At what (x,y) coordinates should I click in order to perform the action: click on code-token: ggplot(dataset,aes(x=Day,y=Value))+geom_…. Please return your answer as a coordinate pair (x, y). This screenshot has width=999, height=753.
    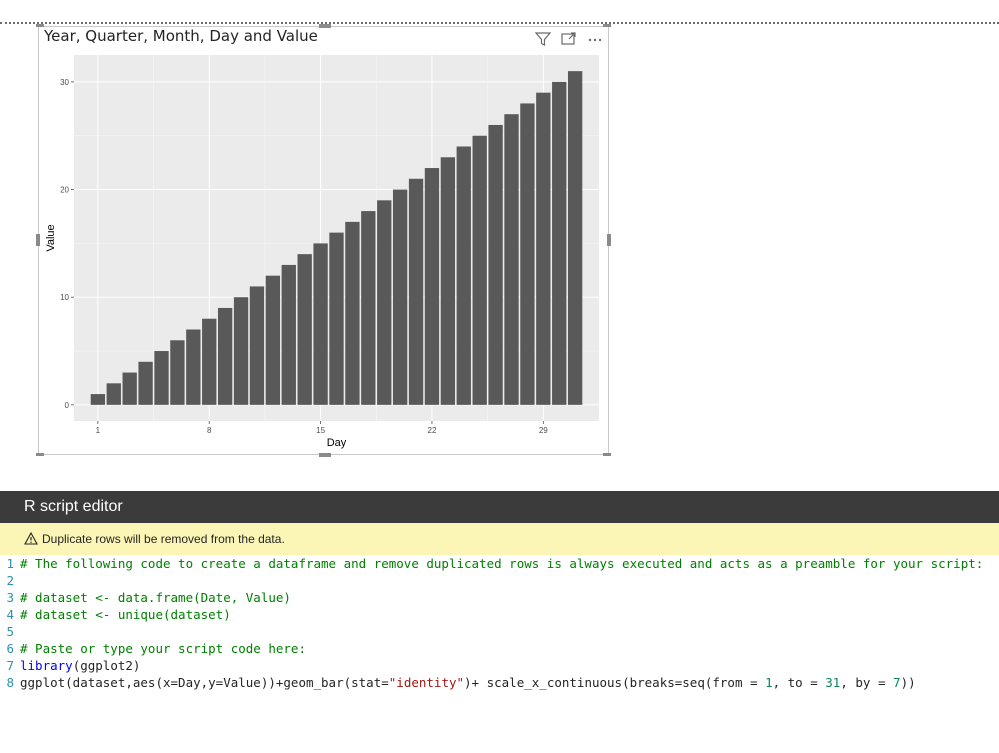
    Looking at the image, I should click on (204, 682).